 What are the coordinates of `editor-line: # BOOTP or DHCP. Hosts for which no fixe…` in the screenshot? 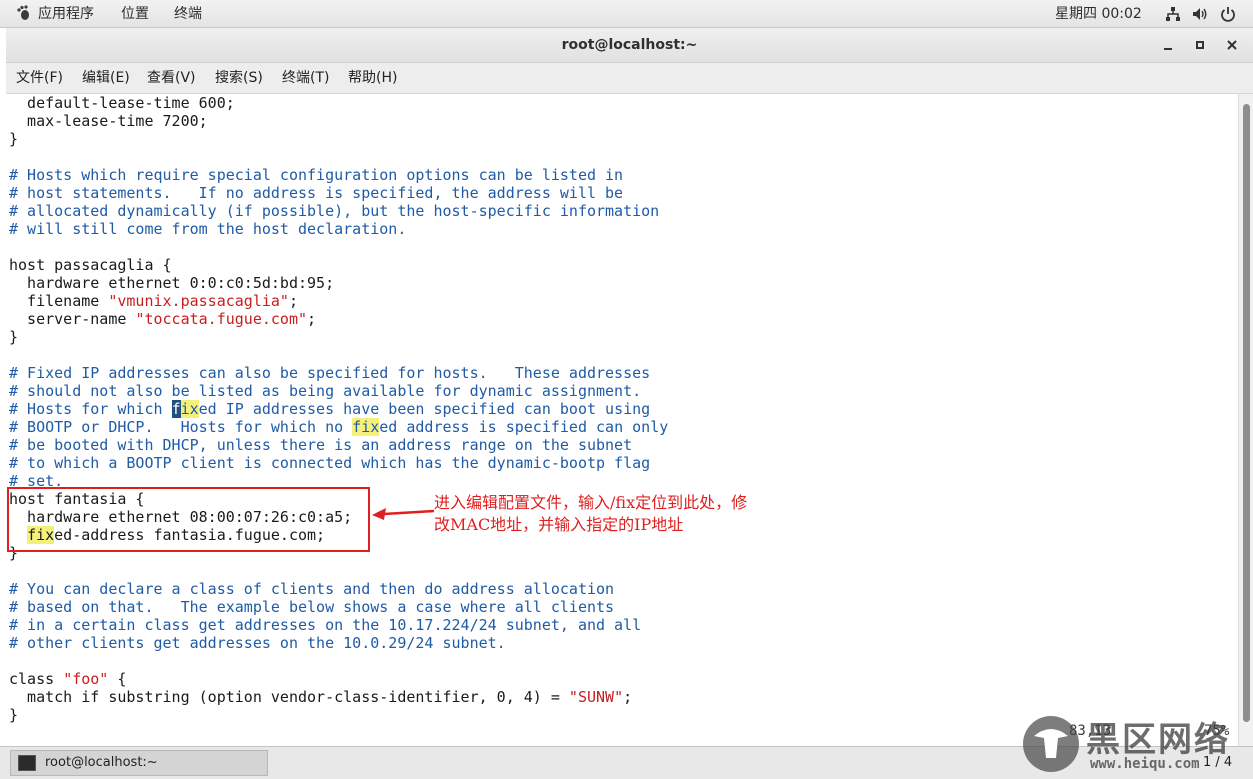 It's located at (338, 427).